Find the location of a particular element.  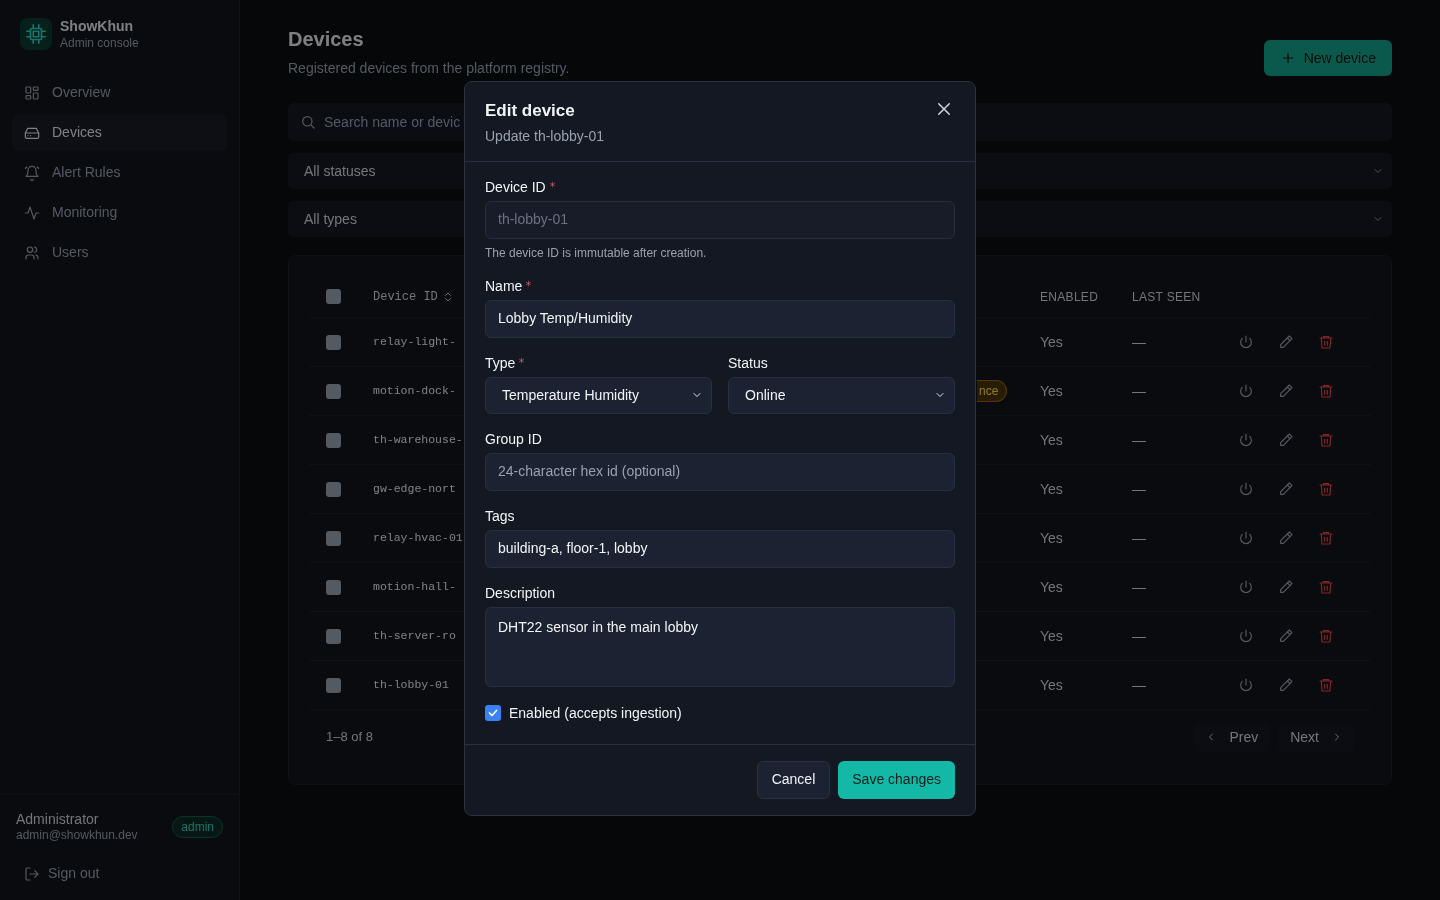

device-id-cell-text: relay-light- is located at coordinates (414, 342).